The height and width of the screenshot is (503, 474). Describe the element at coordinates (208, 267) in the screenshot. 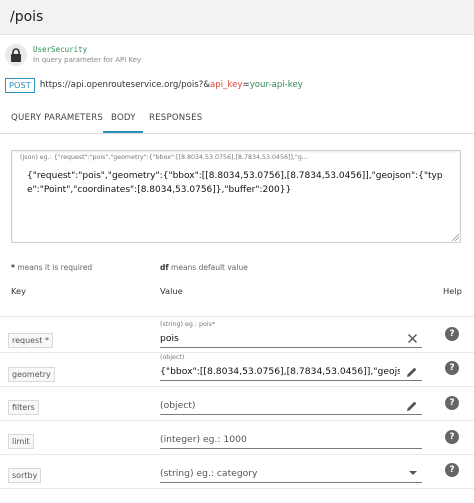

I see `default-text: means default value` at that location.